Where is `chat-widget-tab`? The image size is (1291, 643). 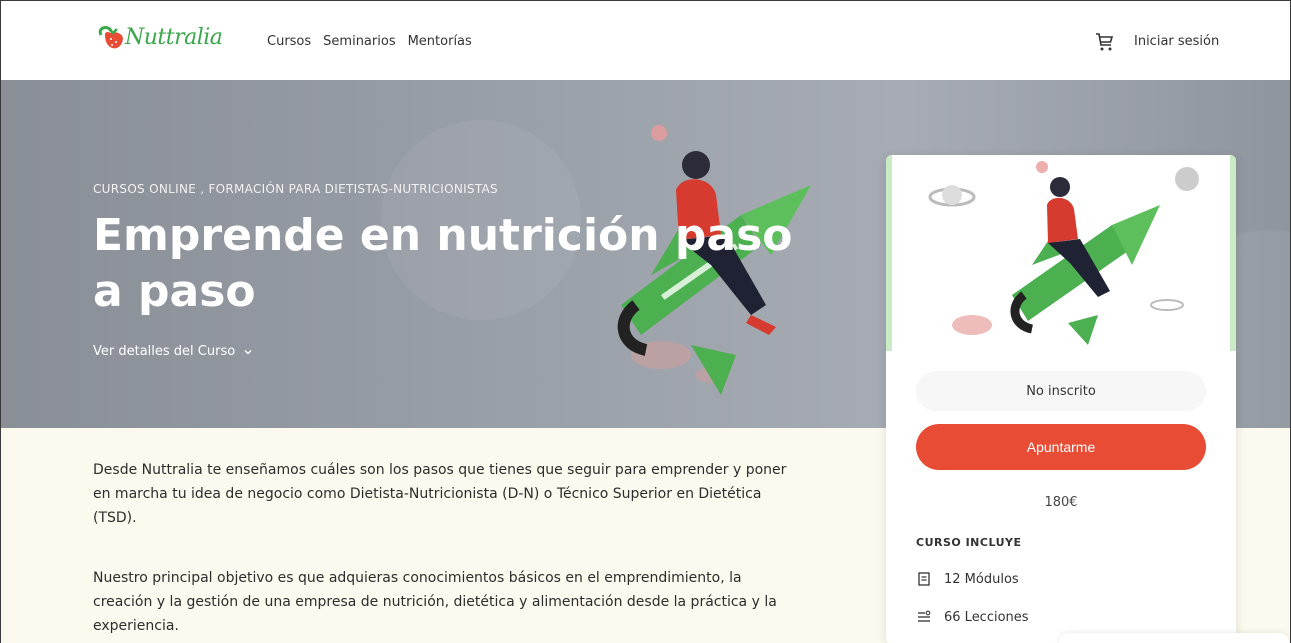
chat-widget-tab is located at coordinates (1174, 638).